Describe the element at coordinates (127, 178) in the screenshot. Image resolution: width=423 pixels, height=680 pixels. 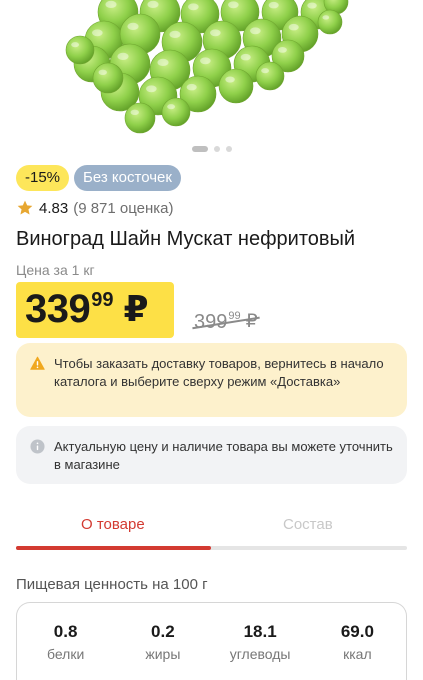
I see `seedless-badge: Без косточек` at that location.